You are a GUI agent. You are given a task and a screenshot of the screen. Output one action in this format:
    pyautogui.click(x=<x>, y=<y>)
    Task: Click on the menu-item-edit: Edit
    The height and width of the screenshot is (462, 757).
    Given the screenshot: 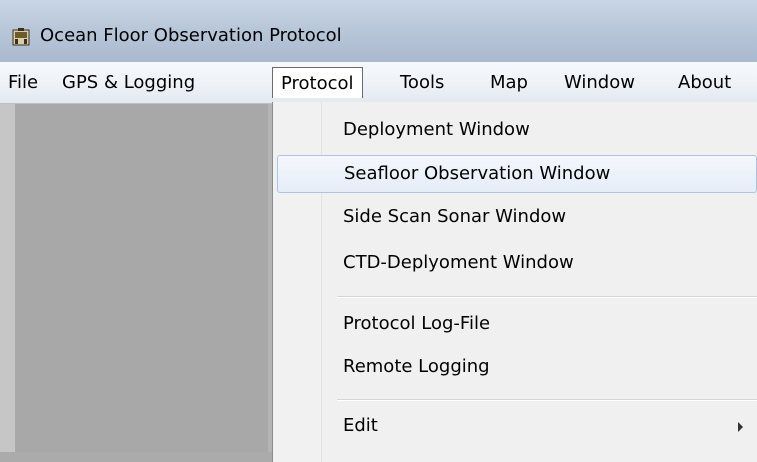 What is the action you would take?
    pyautogui.click(x=517, y=427)
    